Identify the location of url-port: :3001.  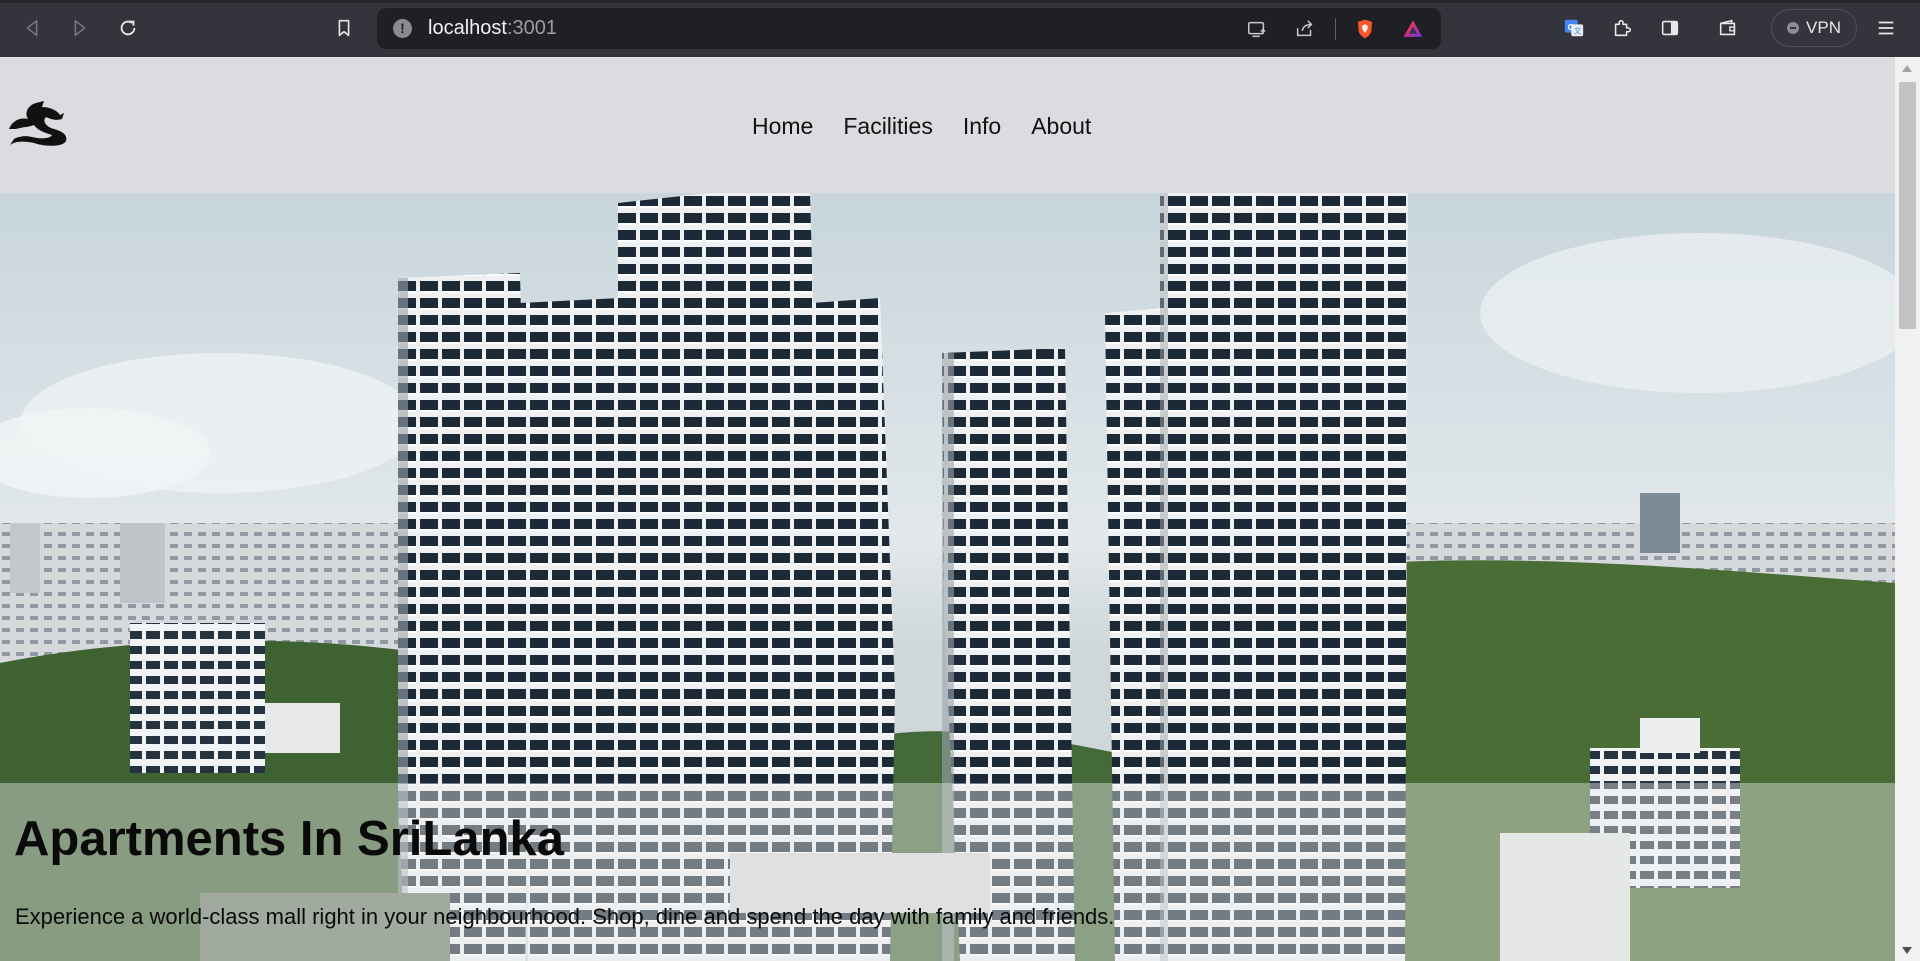
(531, 28).